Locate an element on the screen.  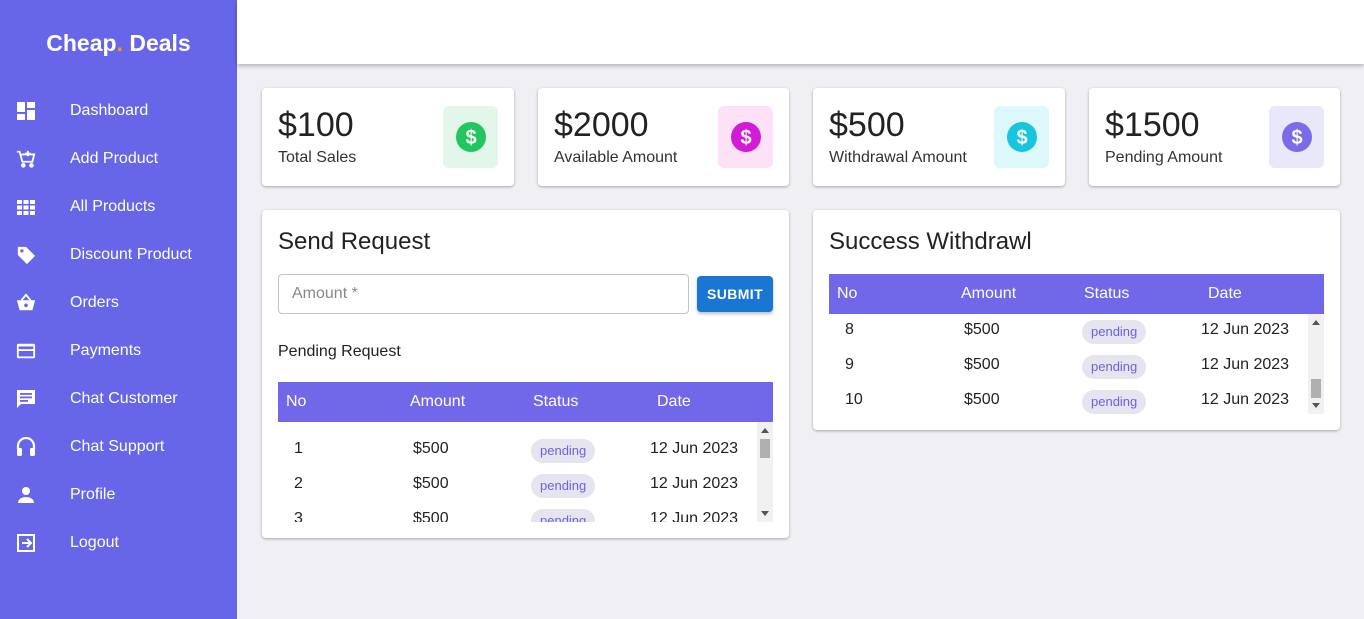
sidebar-item-payments: Payments is located at coordinates (118, 351).